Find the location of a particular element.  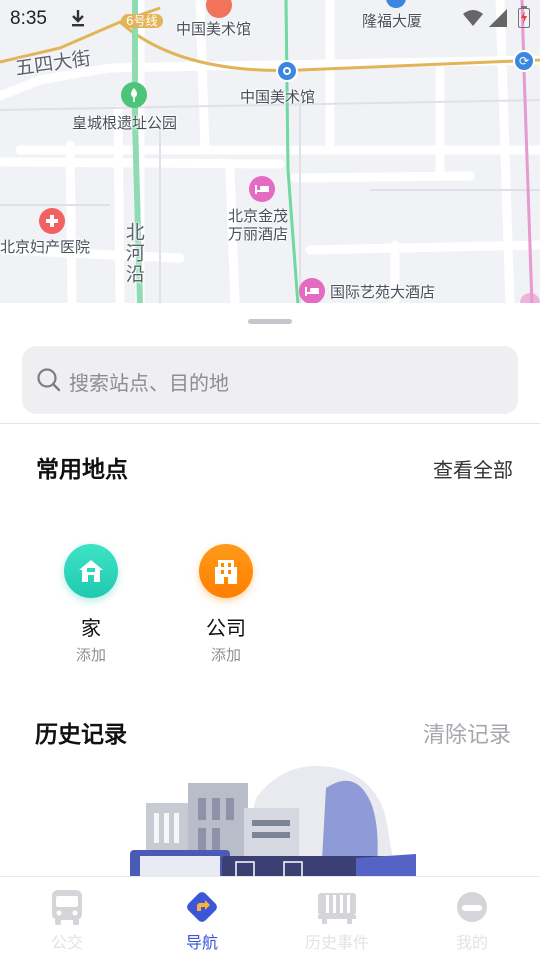

intl-hotel-poi-icon is located at coordinates (312, 291).